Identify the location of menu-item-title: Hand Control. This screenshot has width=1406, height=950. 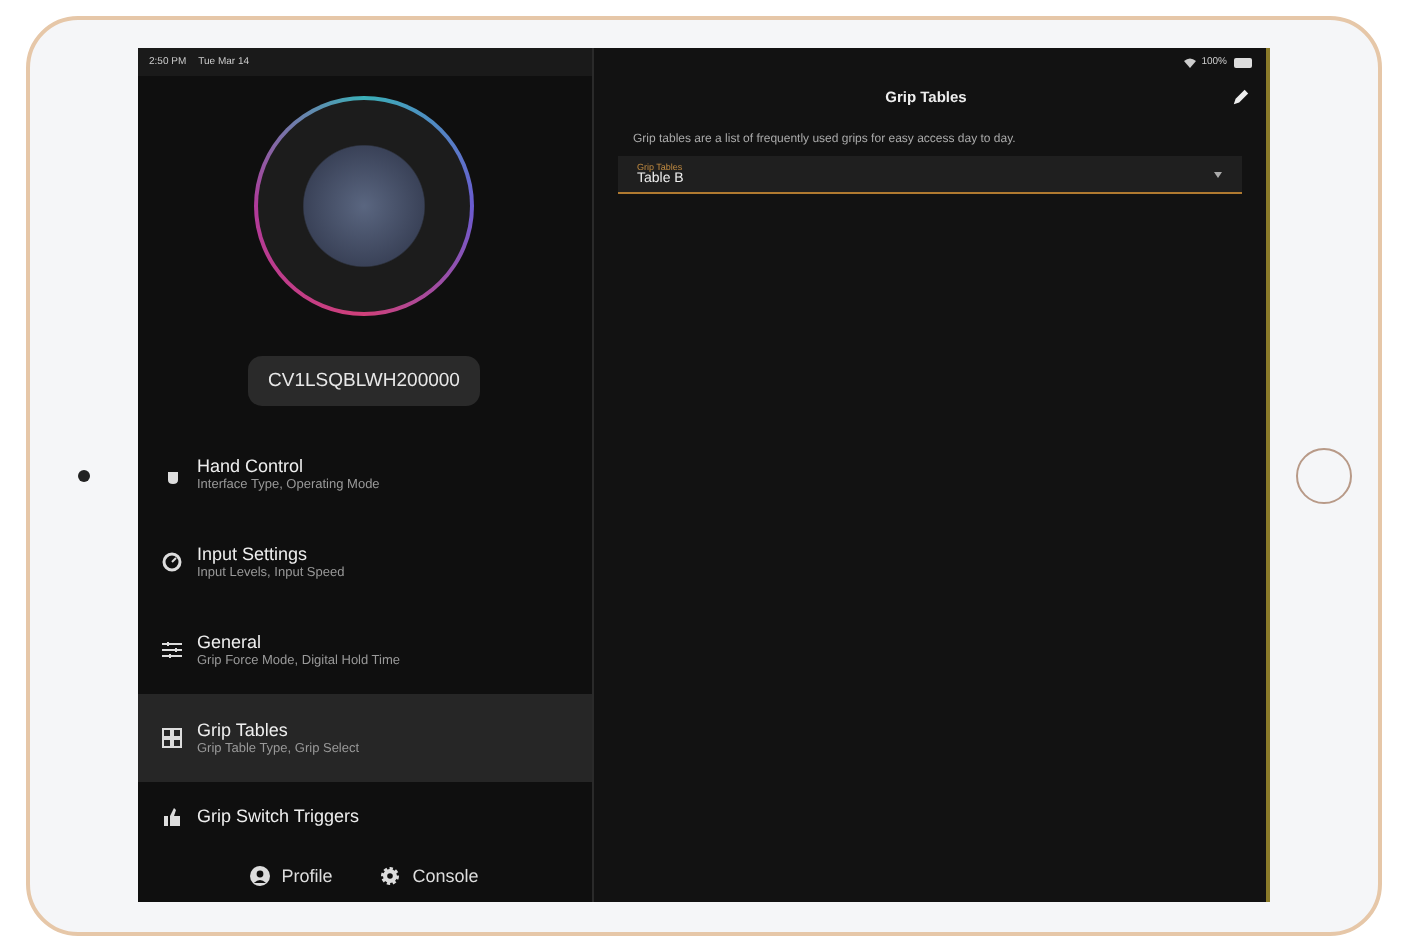
(251, 466).